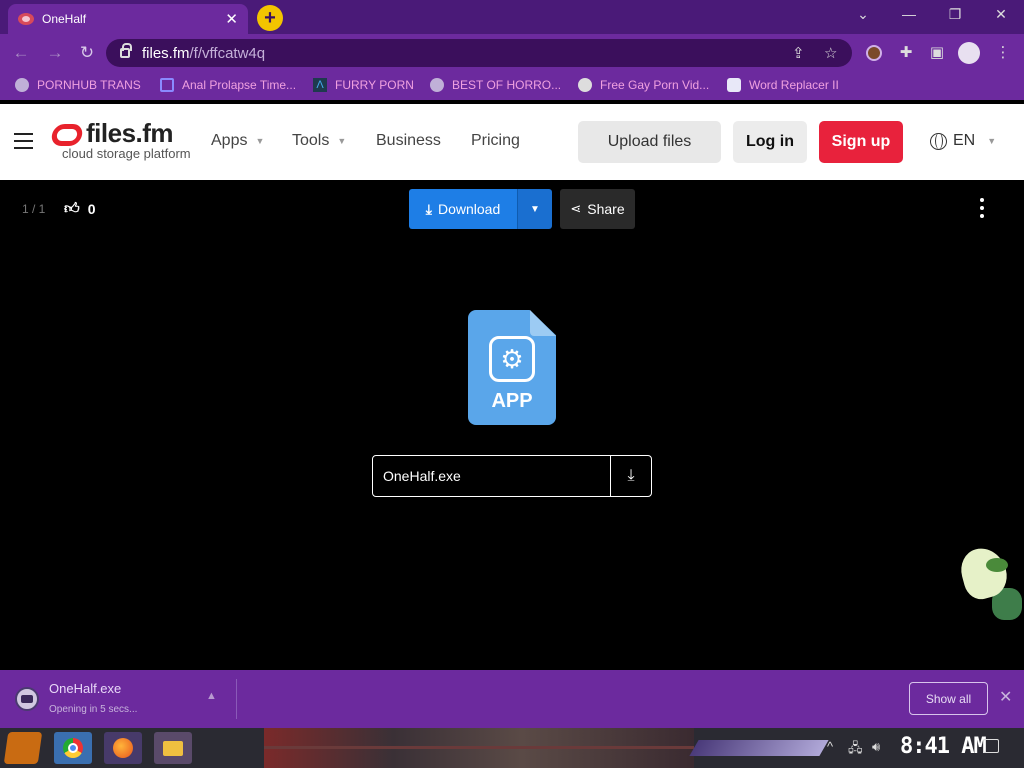 The width and height of the screenshot is (1024, 768). What do you see at coordinates (874, 53) in the screenshot?
I see `extension-avatar-icon` at bounding box center [874, 53].